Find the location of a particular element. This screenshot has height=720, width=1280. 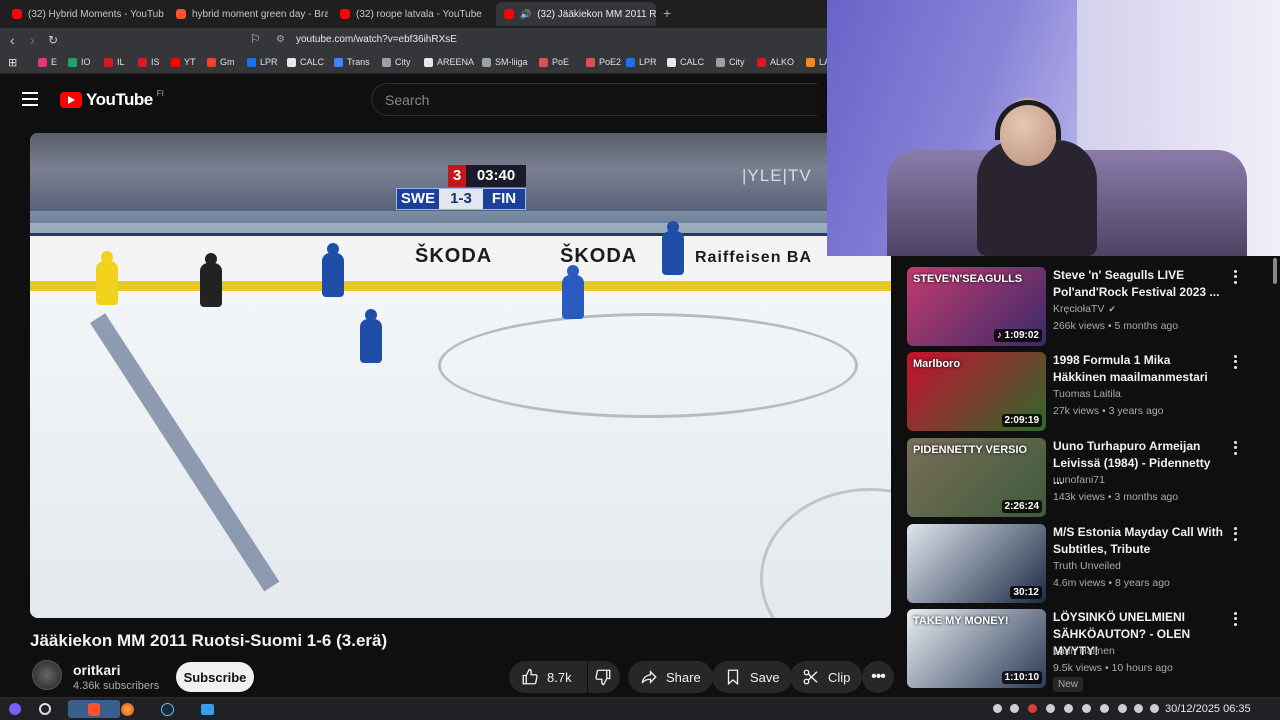

thumbnail-text: TAKE MY MONEY! is located at coordinates (961, 621).